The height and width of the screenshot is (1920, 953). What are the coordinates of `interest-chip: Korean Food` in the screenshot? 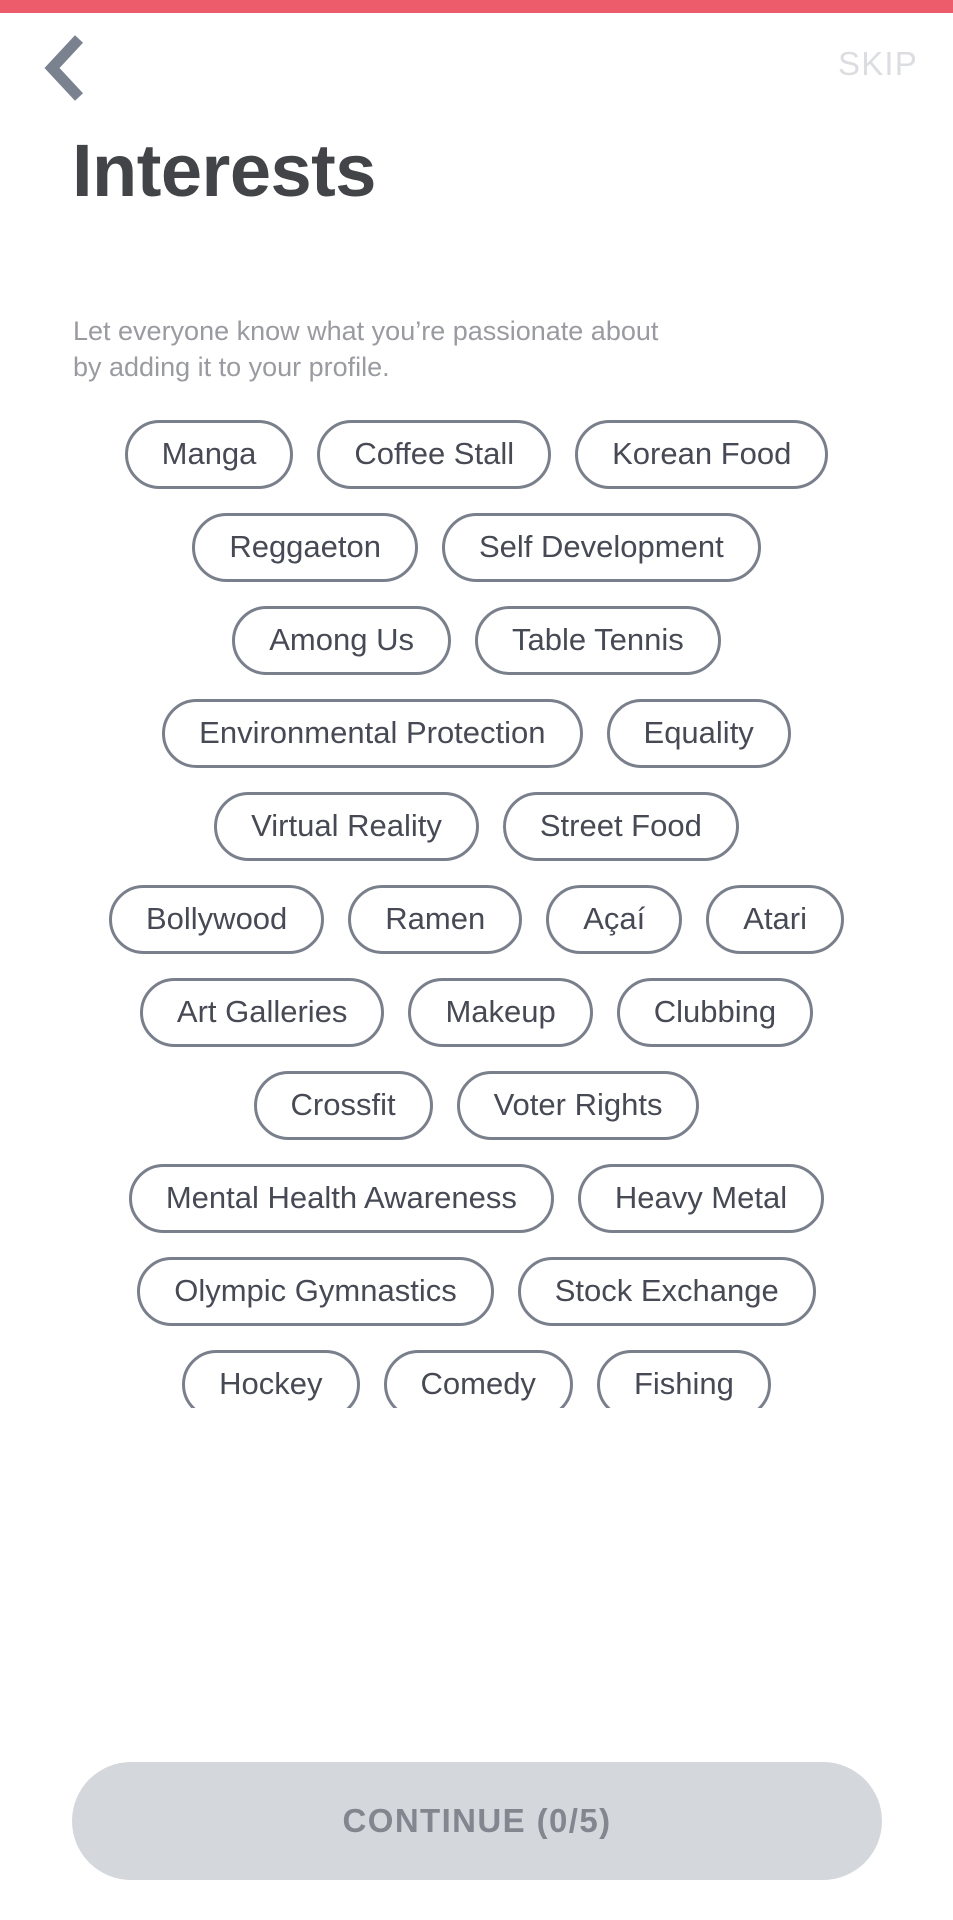 It's located at (702, 454).